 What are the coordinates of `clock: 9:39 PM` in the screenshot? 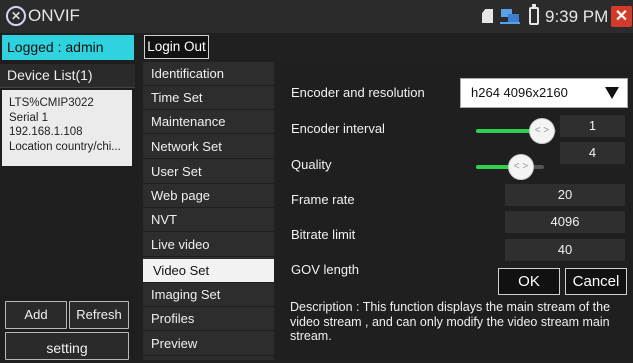 It's located at (577, 16).